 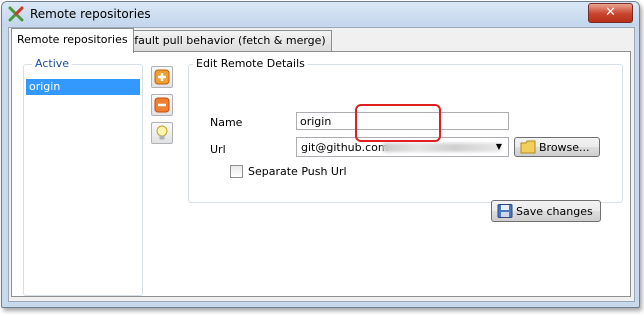 I want to click on url-highlight-annotation, so click(x=398, y=123).